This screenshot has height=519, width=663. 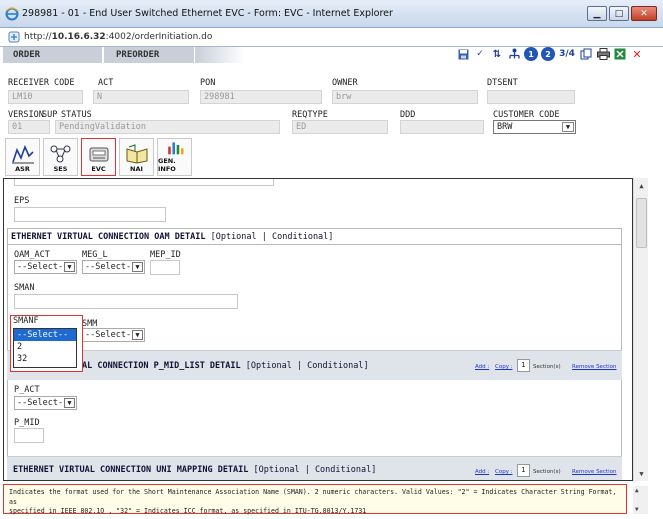 What do you see at coordinates (640, 329) in the screenshot?
I see `vertical-scrollbar: ▲ ▼` at bounding box center [640, 329].